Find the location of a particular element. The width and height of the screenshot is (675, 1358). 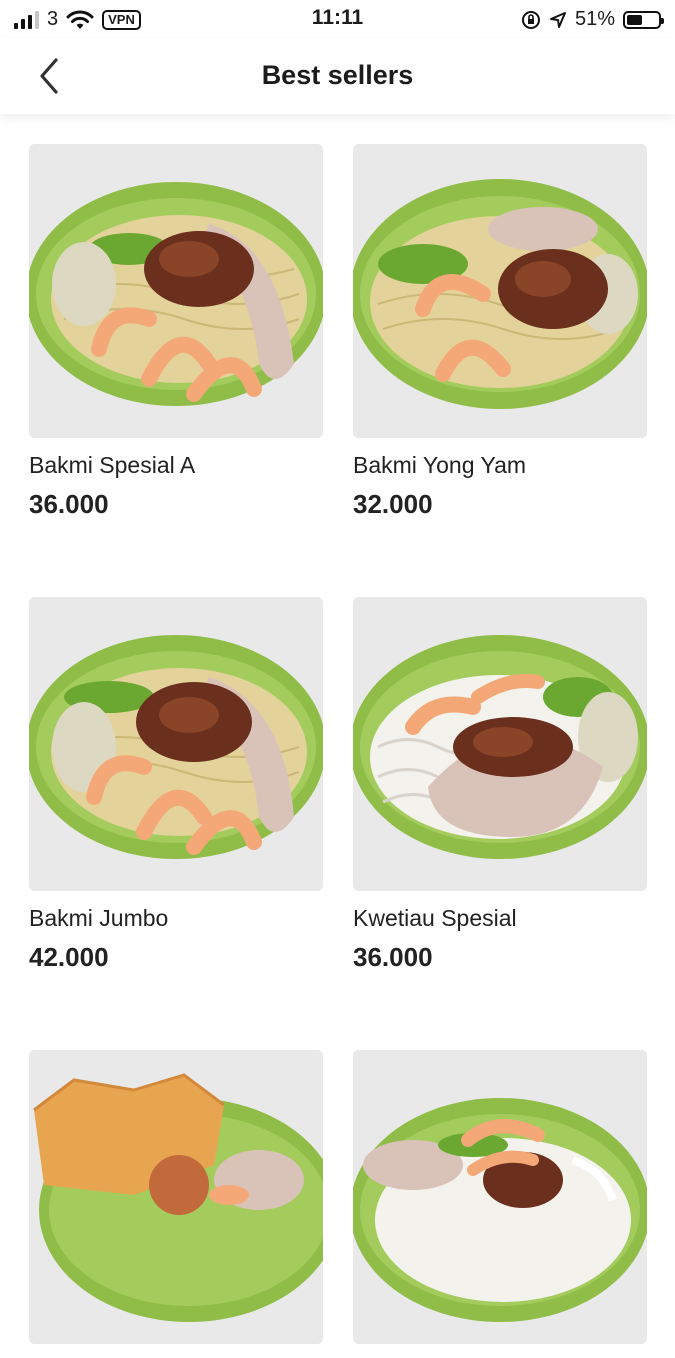

product-card: Bakmi Spesial A 36.000 is located at coordinates (176, 332).